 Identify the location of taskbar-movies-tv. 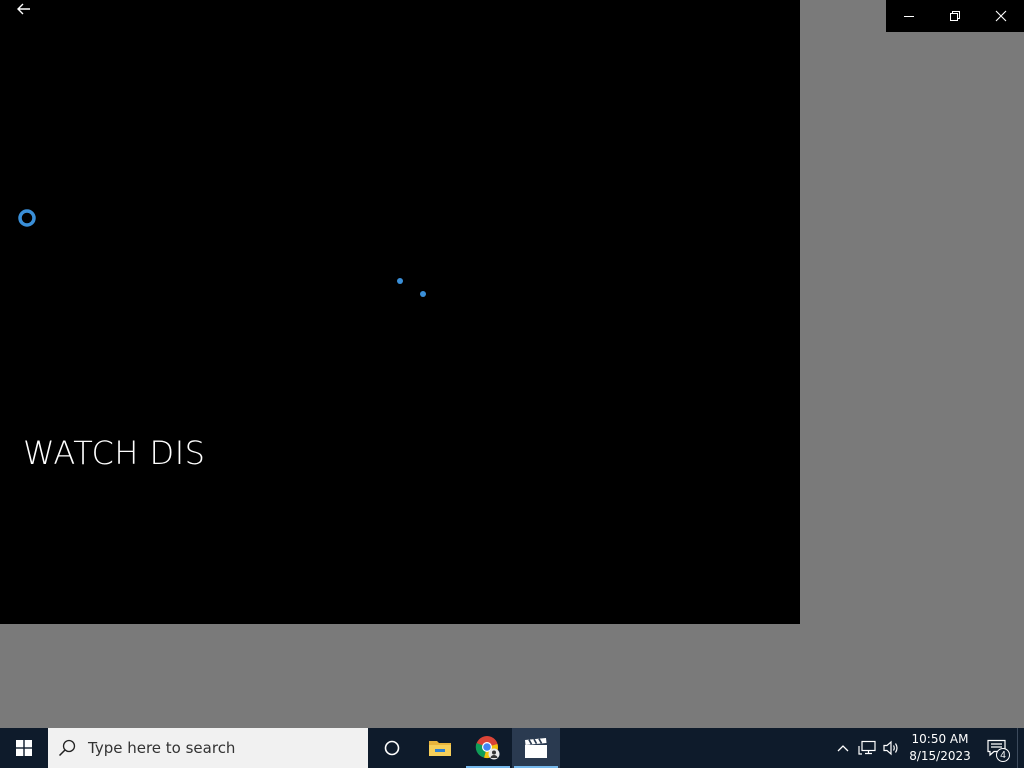
(536, 748).